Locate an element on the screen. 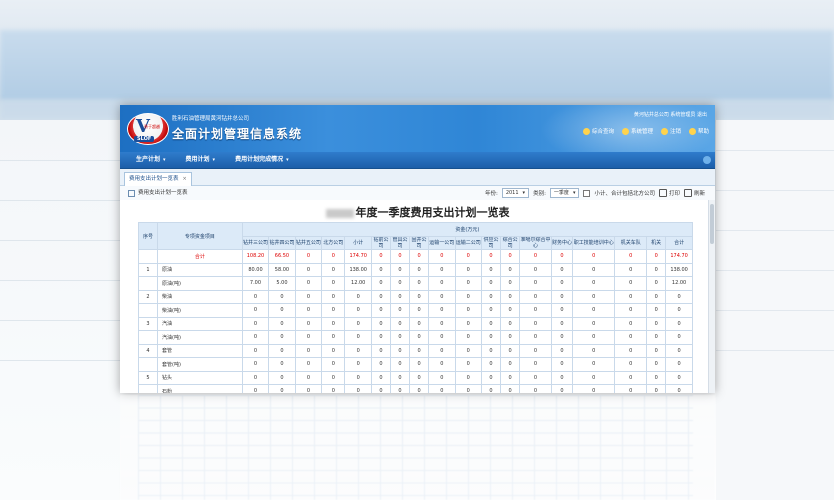  table-row: 2 柴油 0 0 0 0 0 0 0 0 0 0 0 0 0 0 0 0 0 0 is located at coordinates (415, 296).